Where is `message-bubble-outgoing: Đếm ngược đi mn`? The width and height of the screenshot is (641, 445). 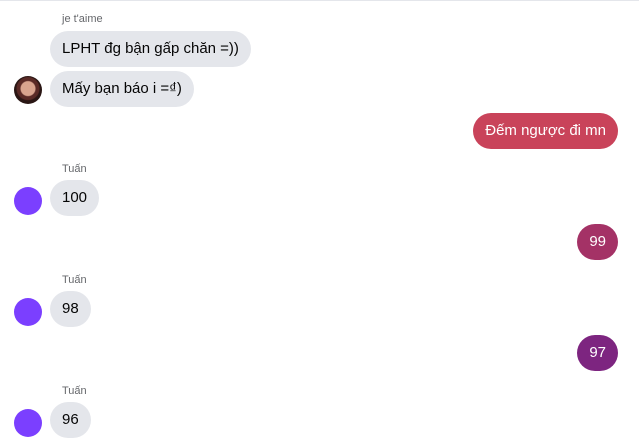
message-bubble-outgoing: Đếm ngược đi mn is located at coordinates (545, 131).